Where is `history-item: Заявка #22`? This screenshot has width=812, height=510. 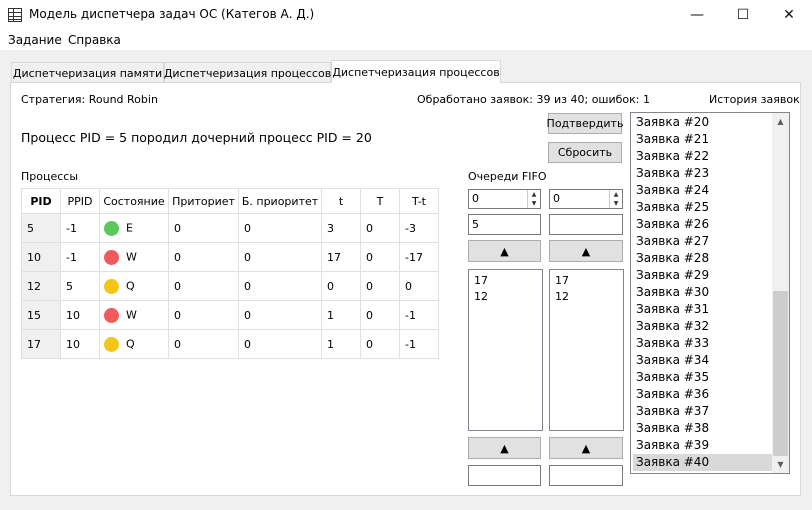 history-item: Заявка #22 is located at coordinates (702, 156).